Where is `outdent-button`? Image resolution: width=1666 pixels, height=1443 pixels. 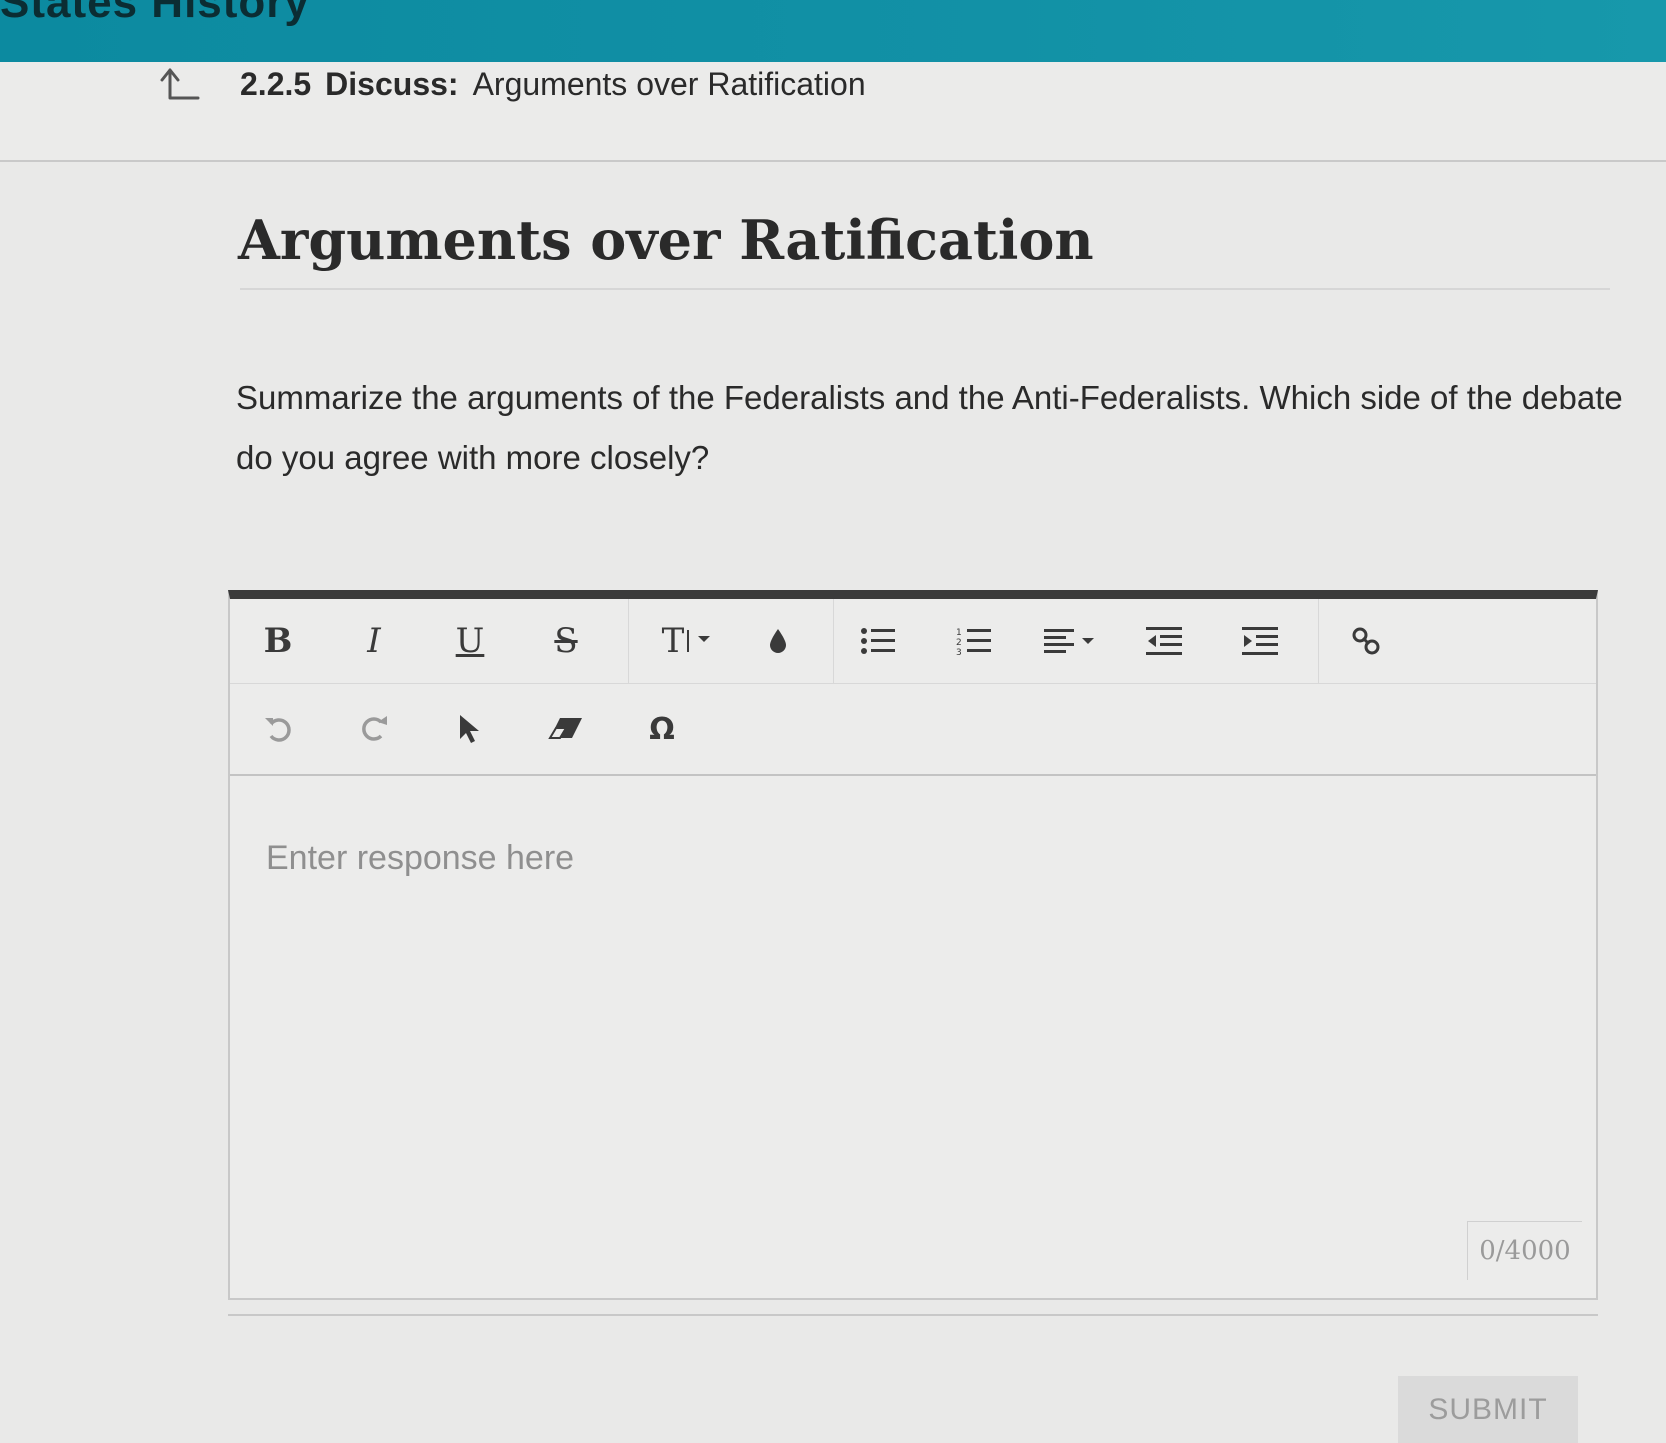
outdent-button is located at coordinates (1164, 641).